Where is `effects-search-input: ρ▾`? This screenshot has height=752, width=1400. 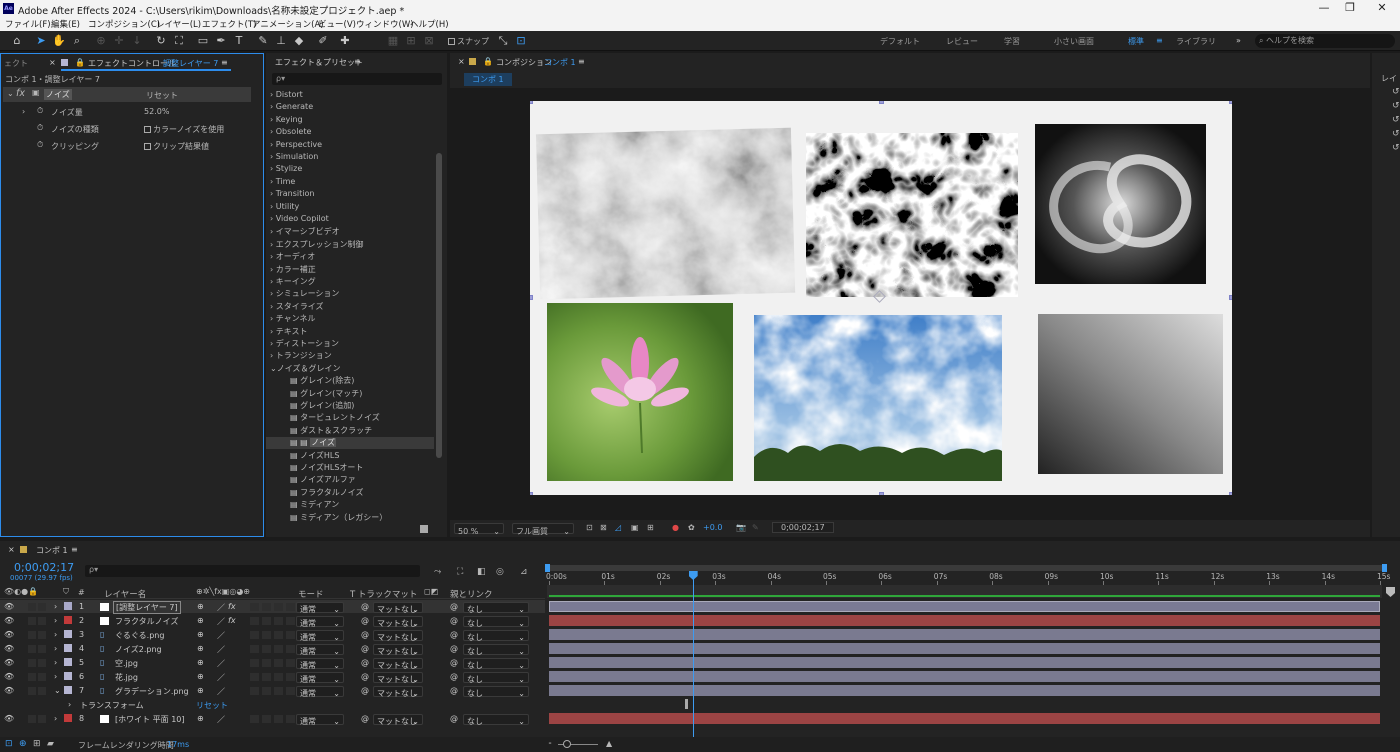 effects-search-input: ρ▾ is located at coordinates (357, 79).